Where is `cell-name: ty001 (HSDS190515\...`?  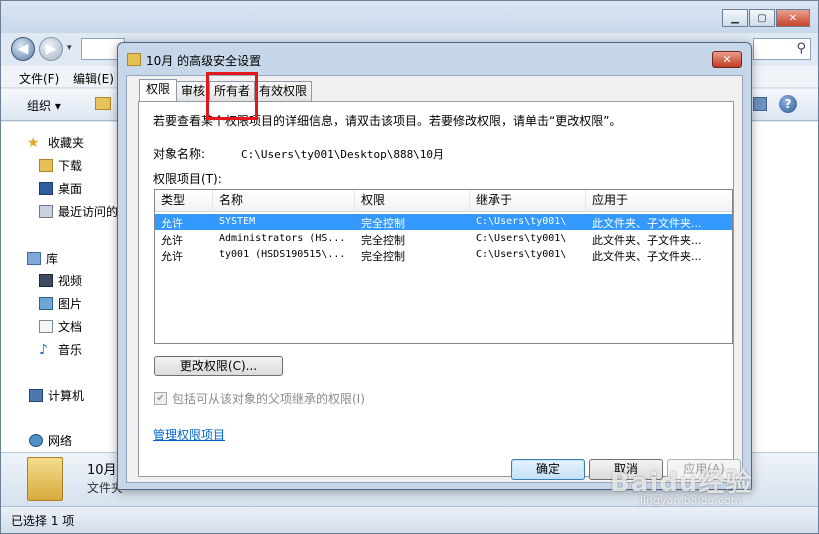
cell-name: ty001 (HSDS190515\... is located at coordinates (282, 254).